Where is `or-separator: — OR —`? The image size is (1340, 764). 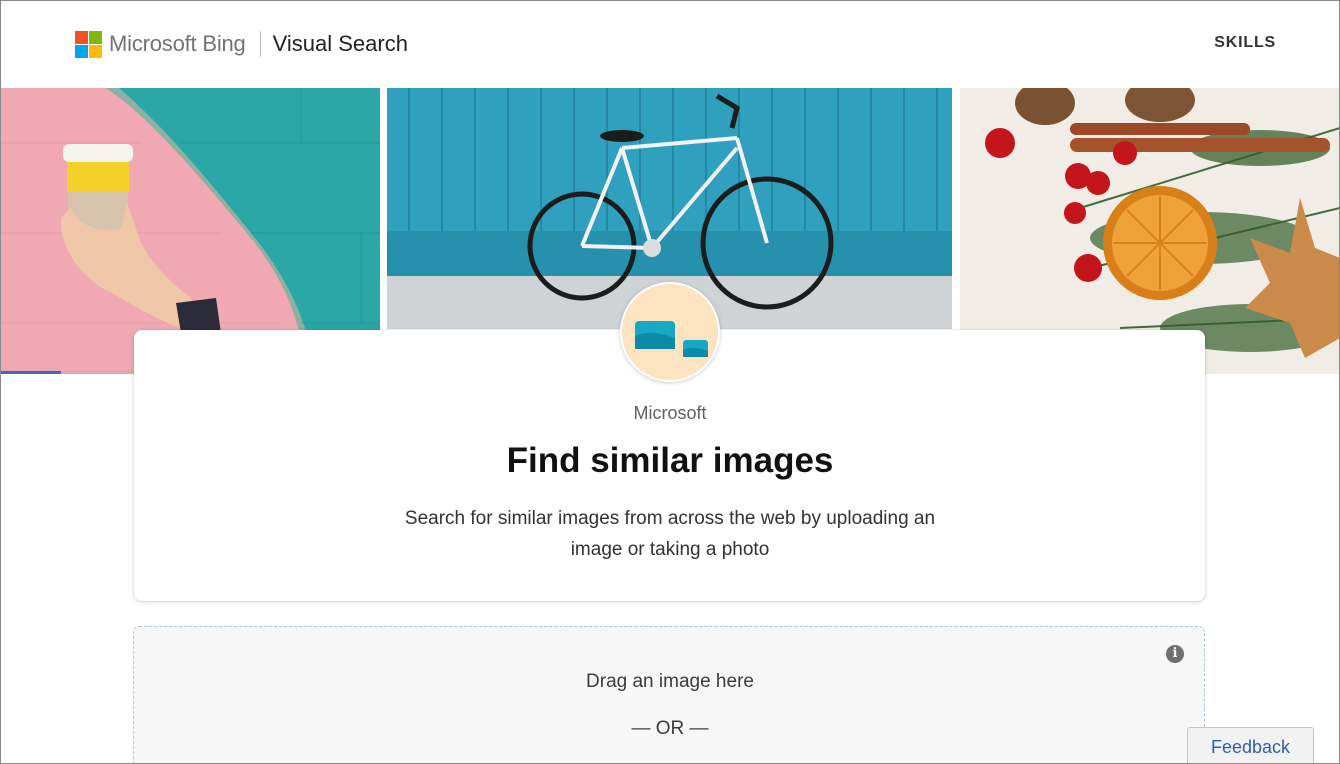 or-separator: — OR — is located at coordinates (670, 728).